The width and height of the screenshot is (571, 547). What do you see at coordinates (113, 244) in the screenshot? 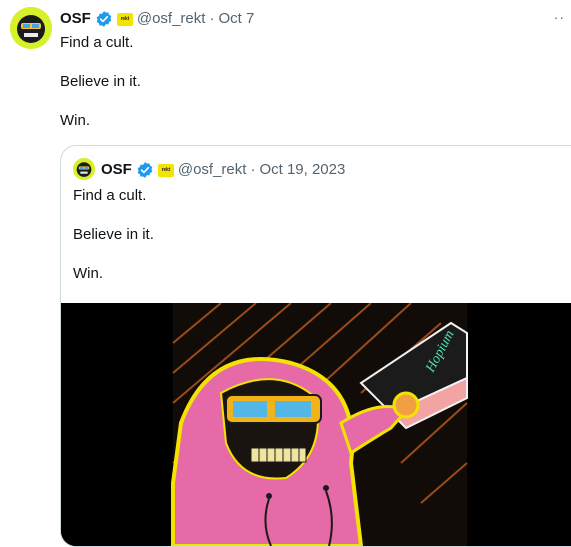
I see `quoted-tweet-text: Find a cult. Believe in it. Win.` at bounding box center [113, 244].